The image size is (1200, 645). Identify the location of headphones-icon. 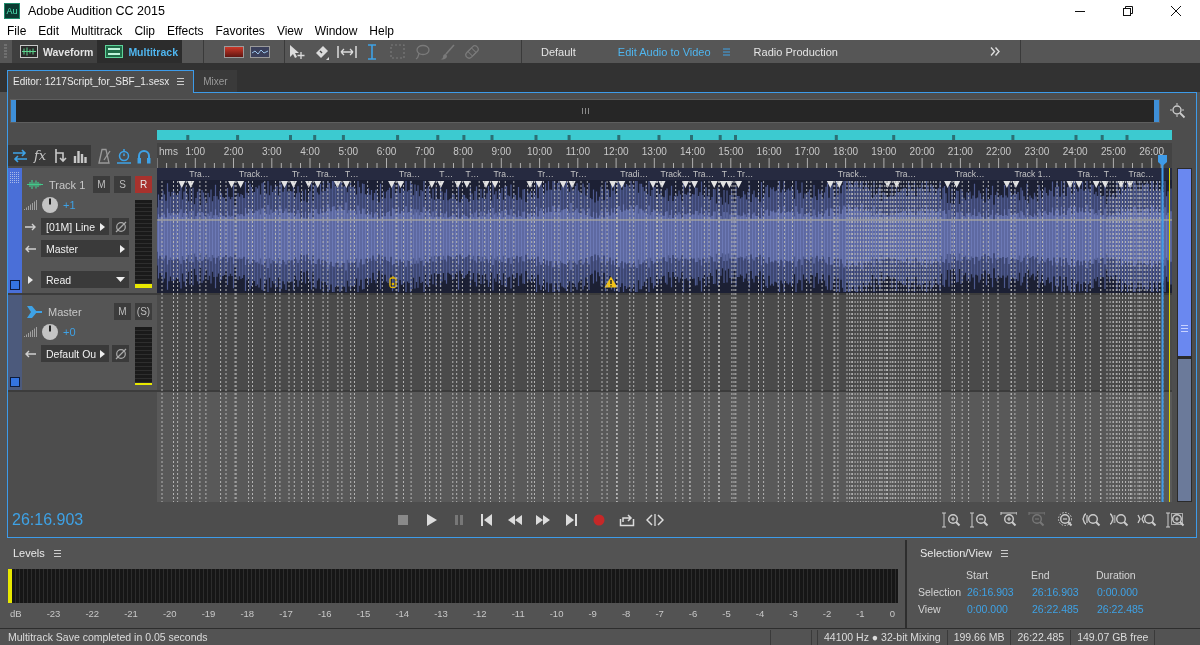
(144, 155).